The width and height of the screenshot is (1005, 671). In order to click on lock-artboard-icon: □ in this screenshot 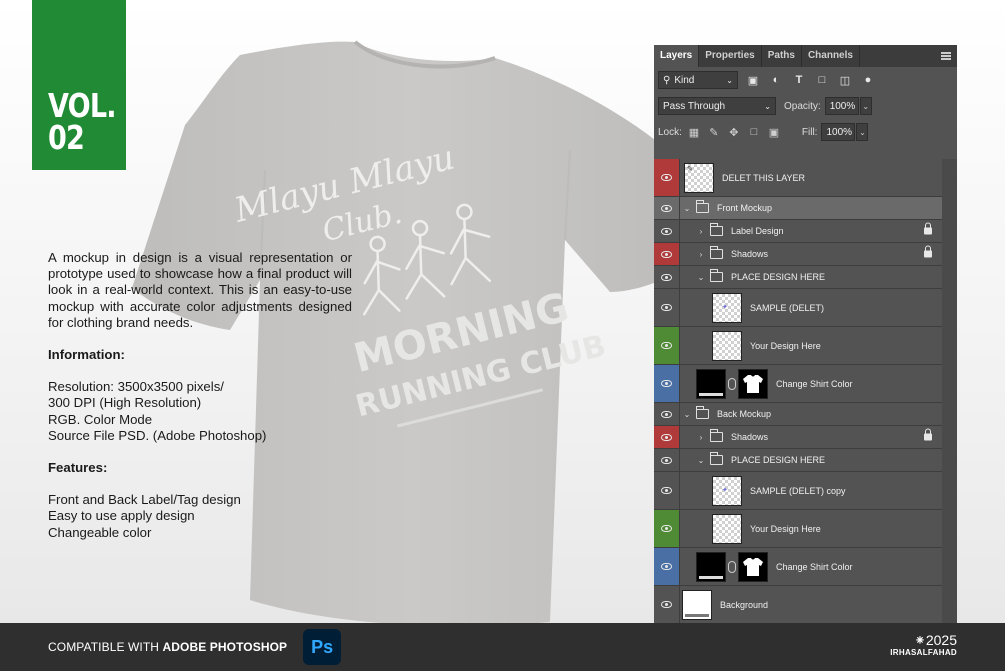, I will do `click(754, 132)`.